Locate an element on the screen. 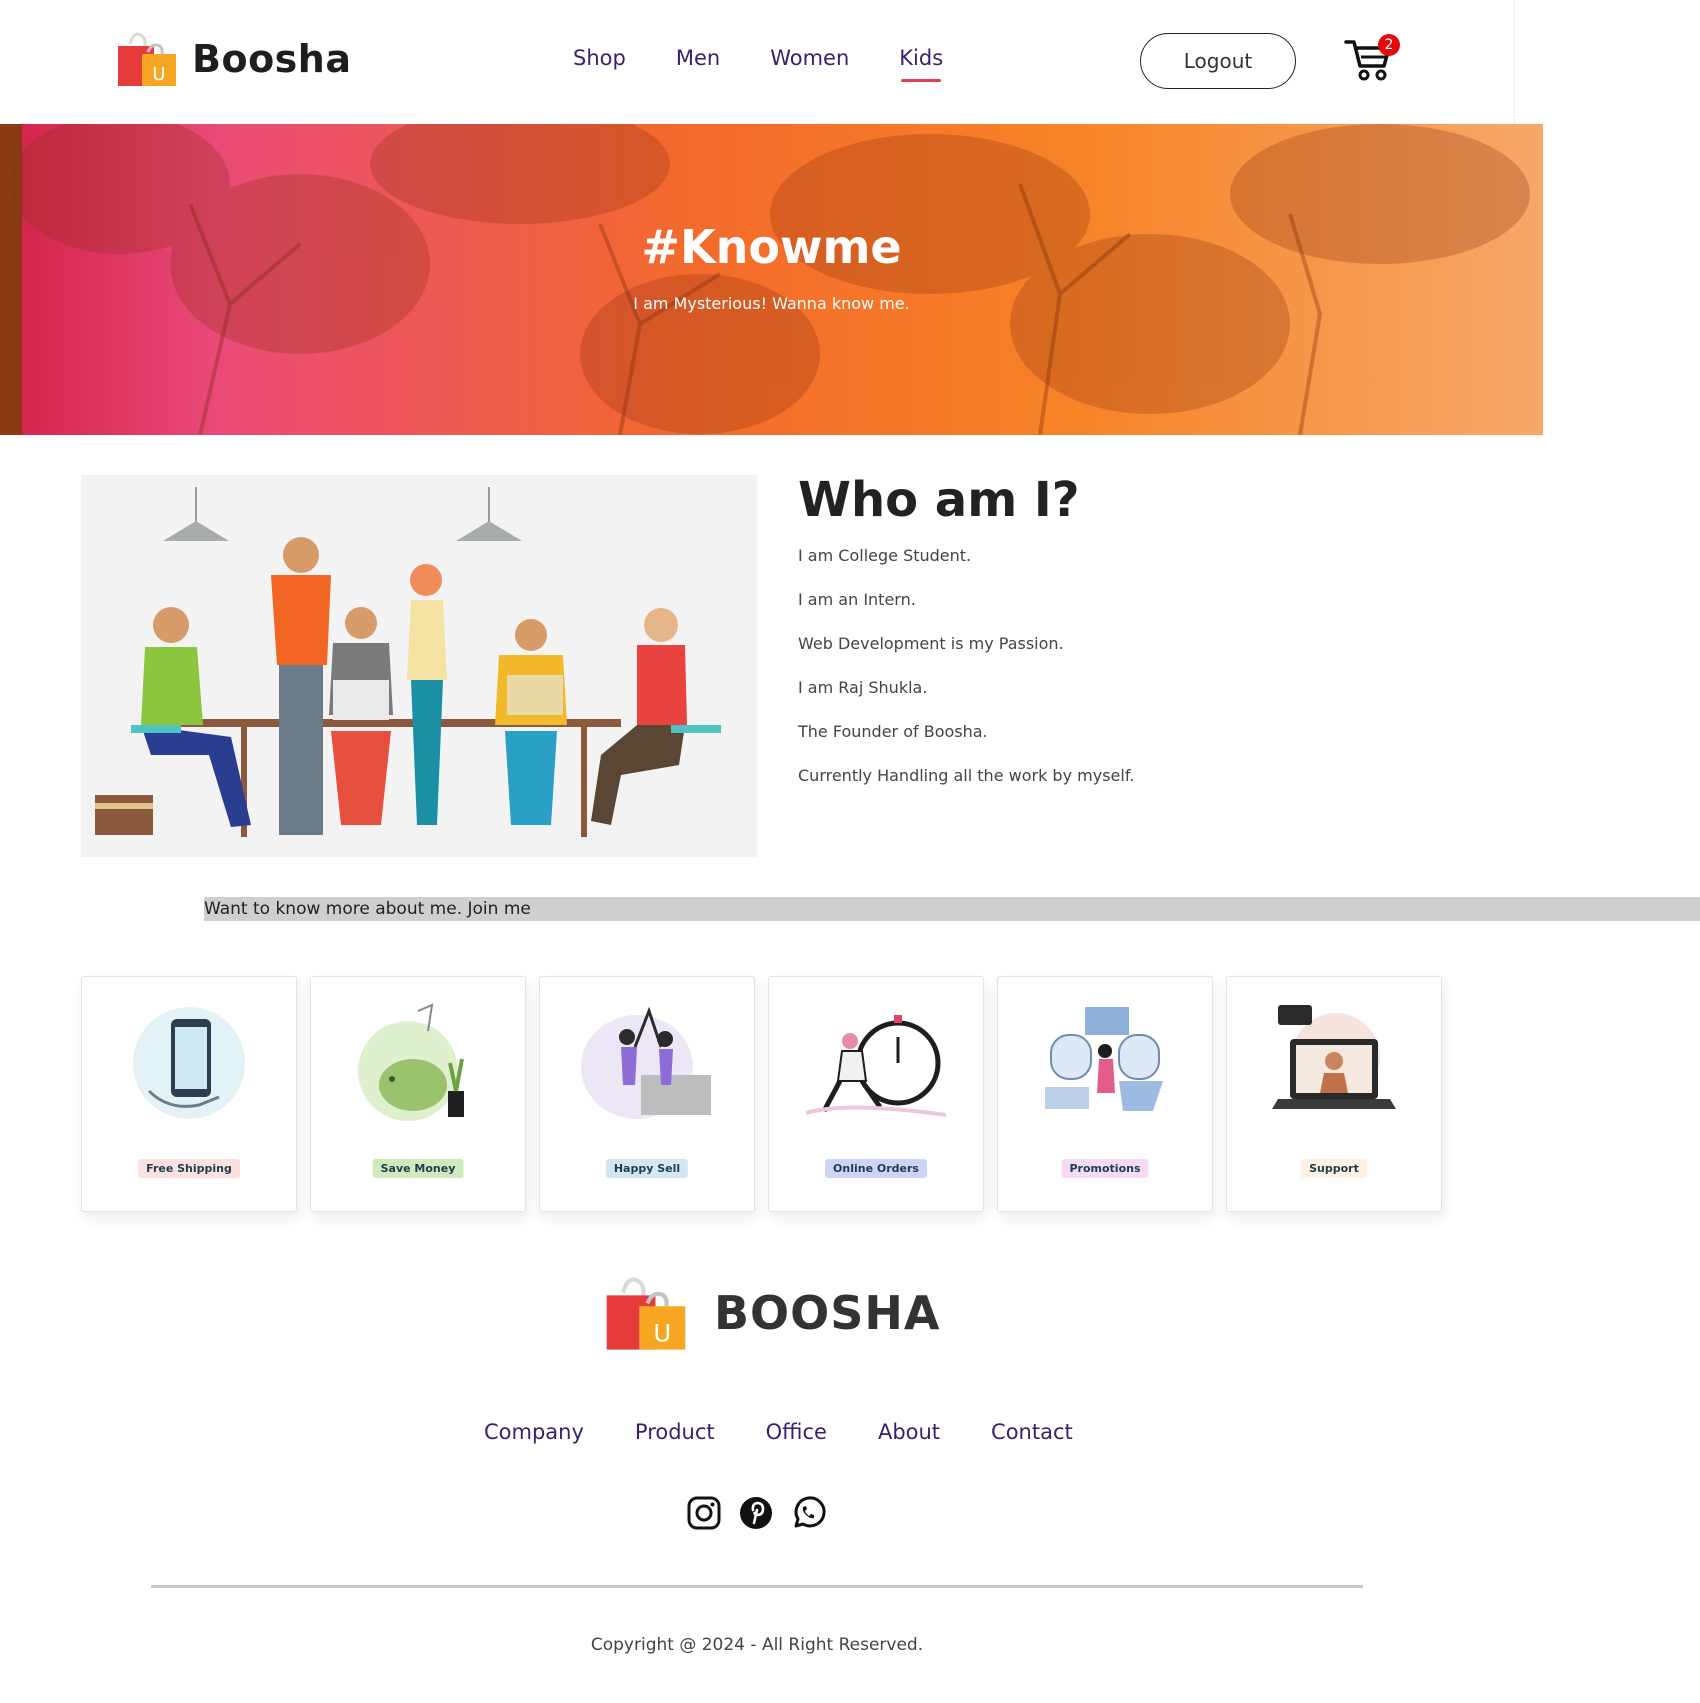  feature-card-support: Support is located at coordinates (1334, 1094).